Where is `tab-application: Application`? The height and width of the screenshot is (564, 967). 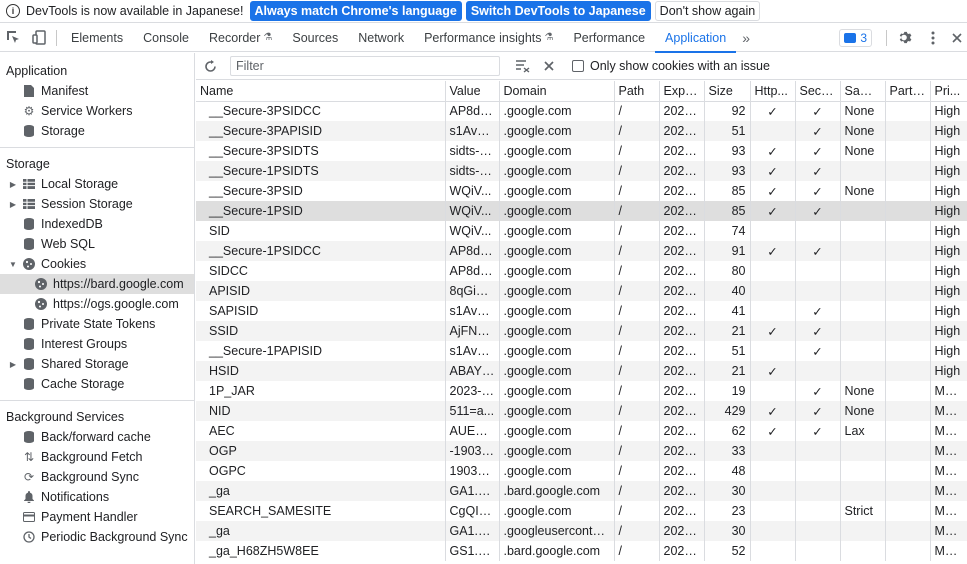 tab-application: Application is located at coordinates (696, 38).